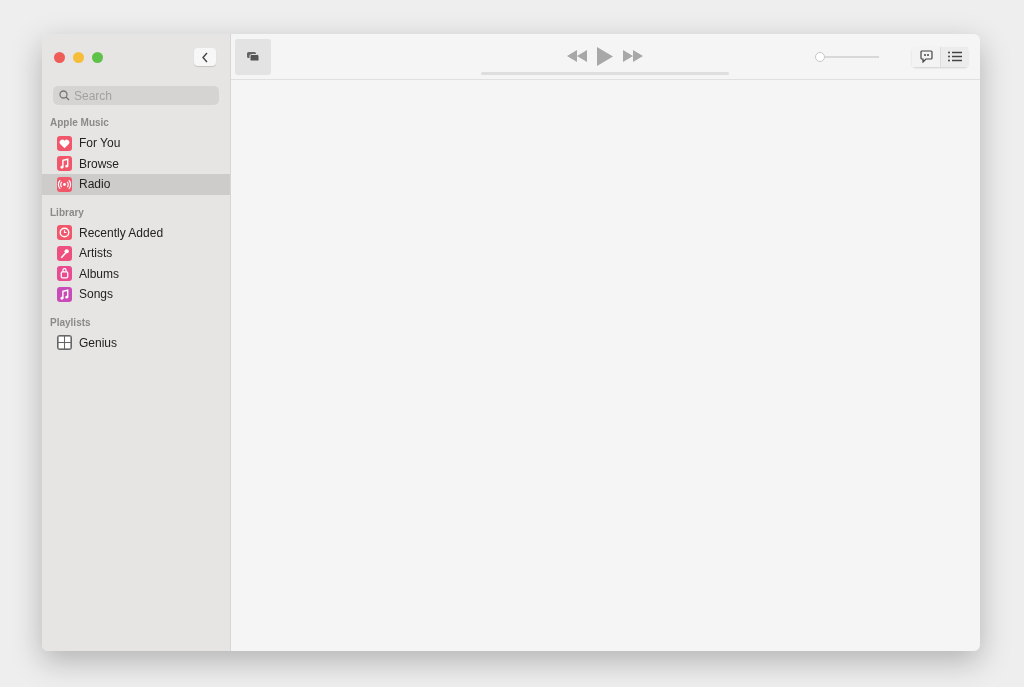 This screenshot has height=687, width=1024. What do you see at coordinates (79, 122) in the screenshot?
I see `section-header: Apple Music` at bounding box center [79, 122].